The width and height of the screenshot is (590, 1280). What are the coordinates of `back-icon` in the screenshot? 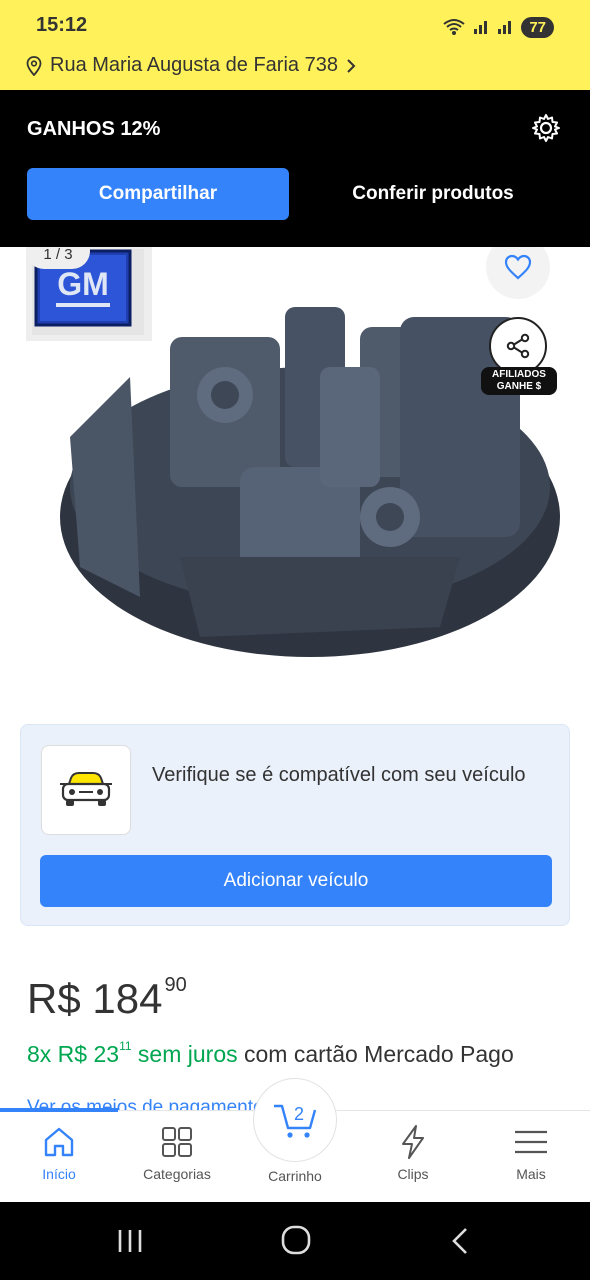 It's located at (460, 1241).